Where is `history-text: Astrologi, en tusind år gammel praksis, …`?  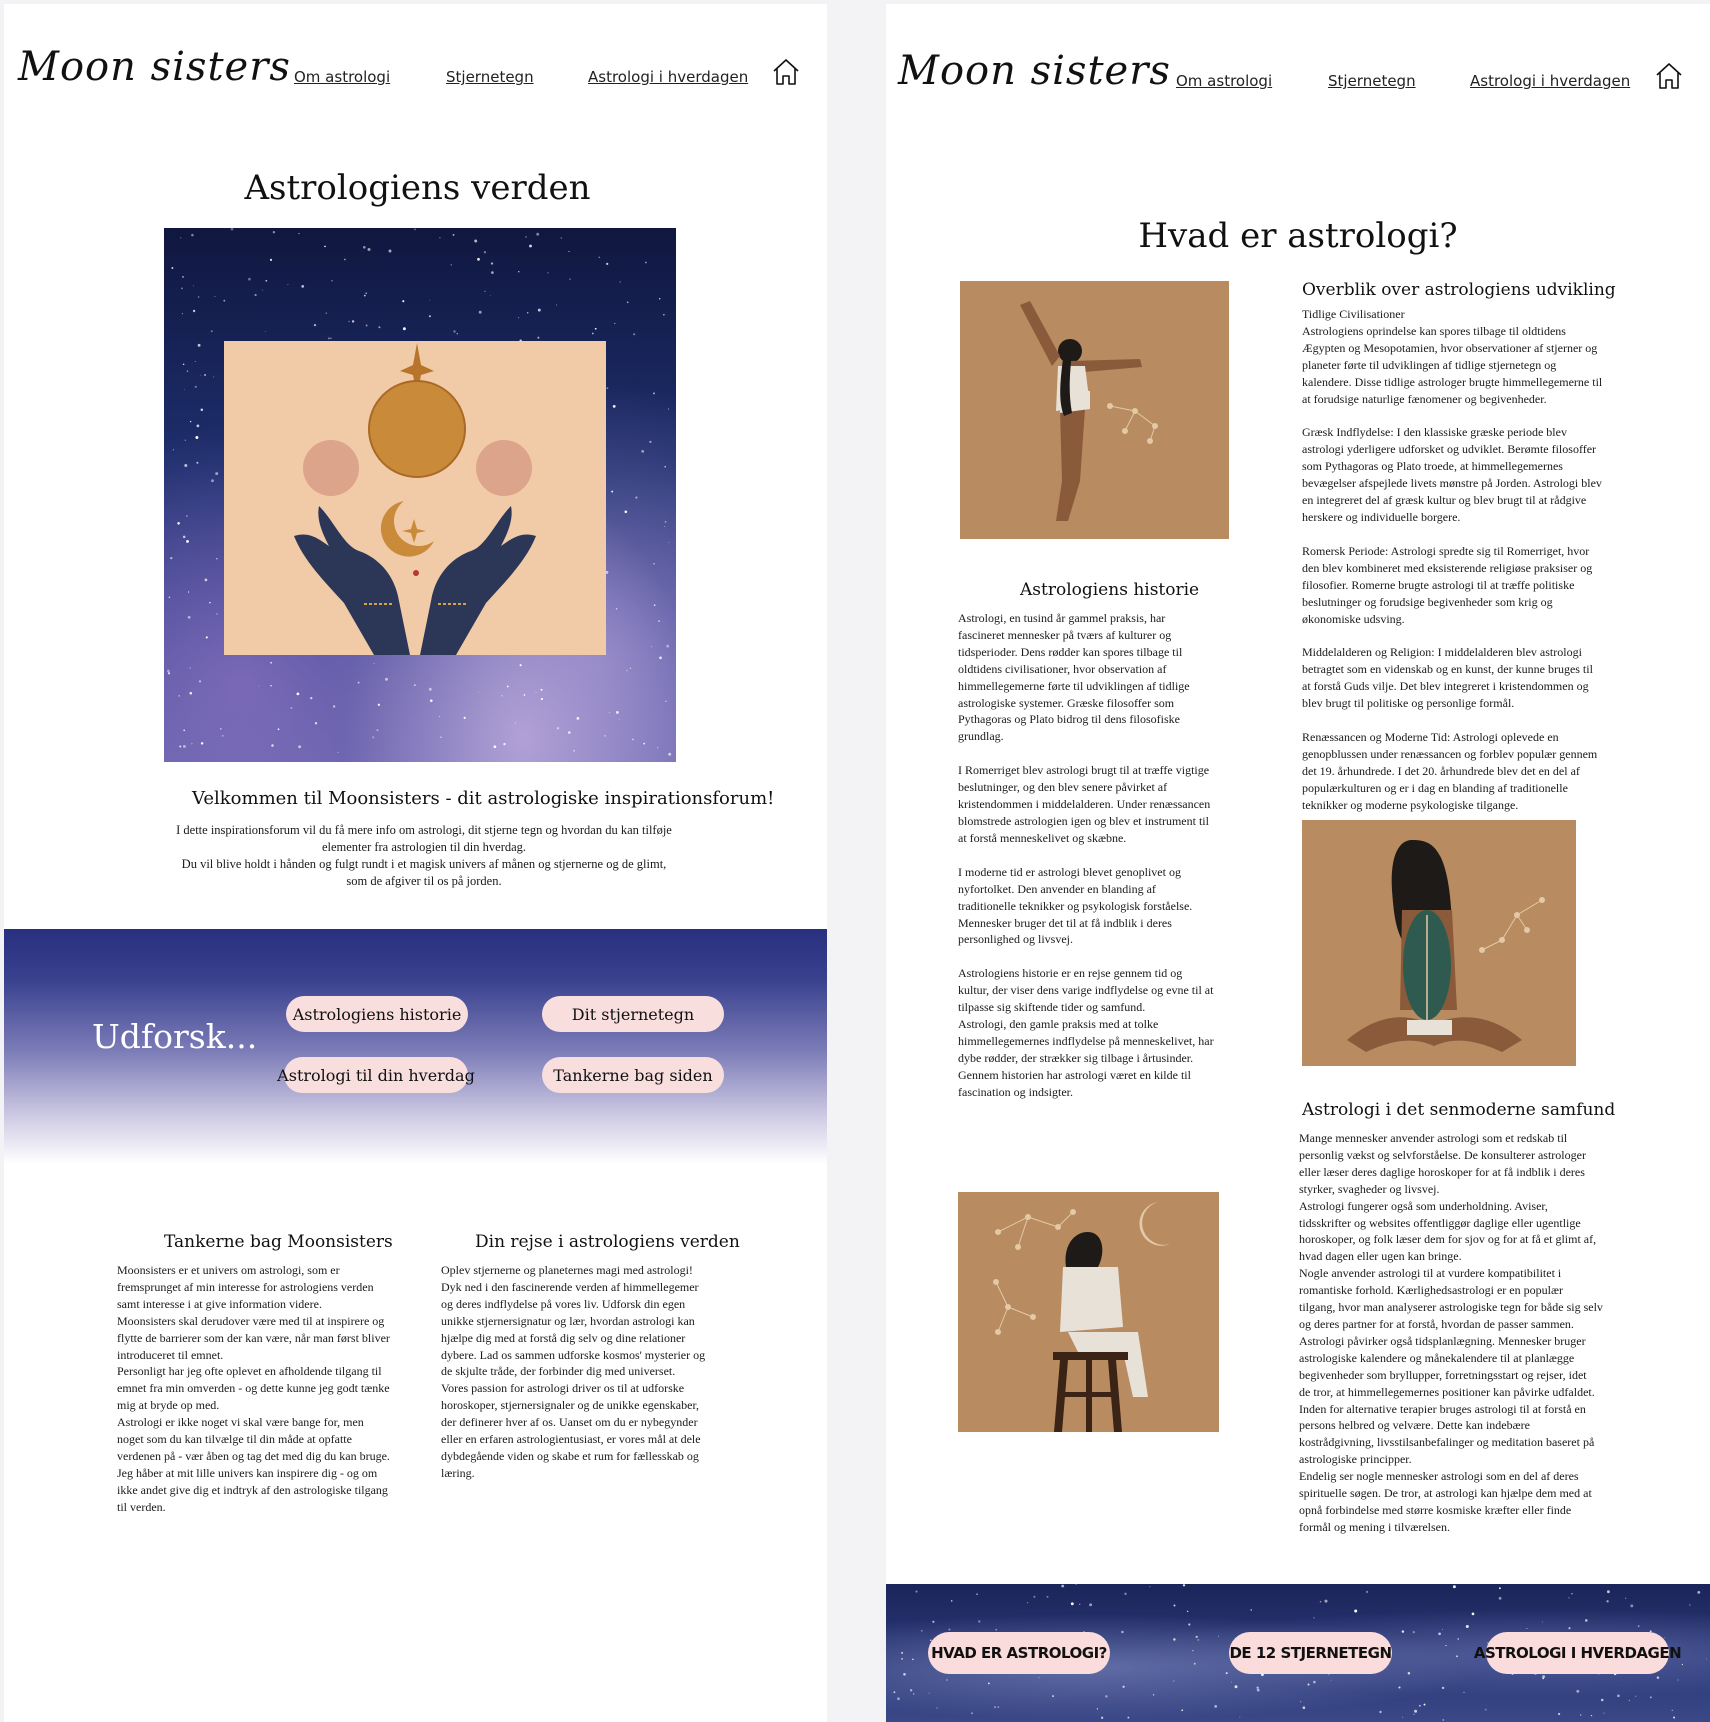 history-text: Astrologi, en tusind år gammel praksis, … is located at coordinates (1100, 855).